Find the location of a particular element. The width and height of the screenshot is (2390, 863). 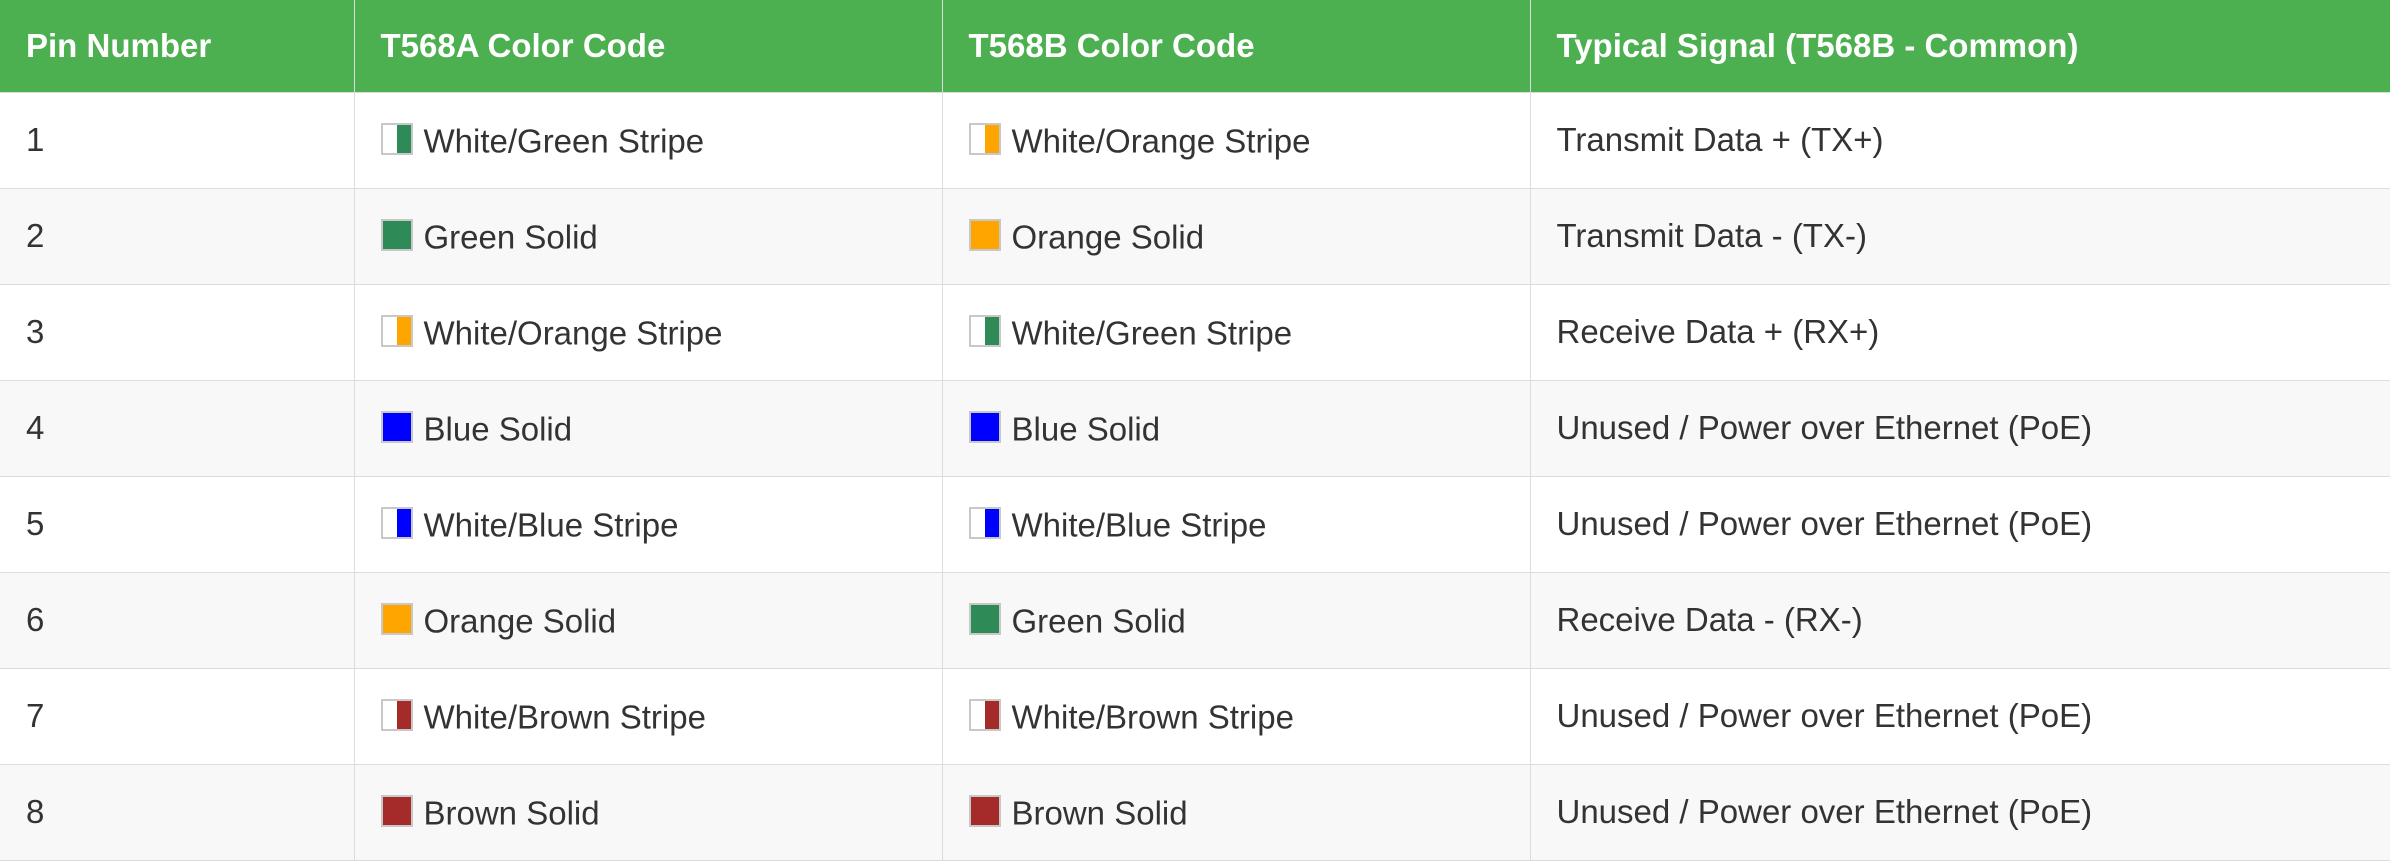

t568b-color-cell: Green Solid is located at coordinates (1236, 620).